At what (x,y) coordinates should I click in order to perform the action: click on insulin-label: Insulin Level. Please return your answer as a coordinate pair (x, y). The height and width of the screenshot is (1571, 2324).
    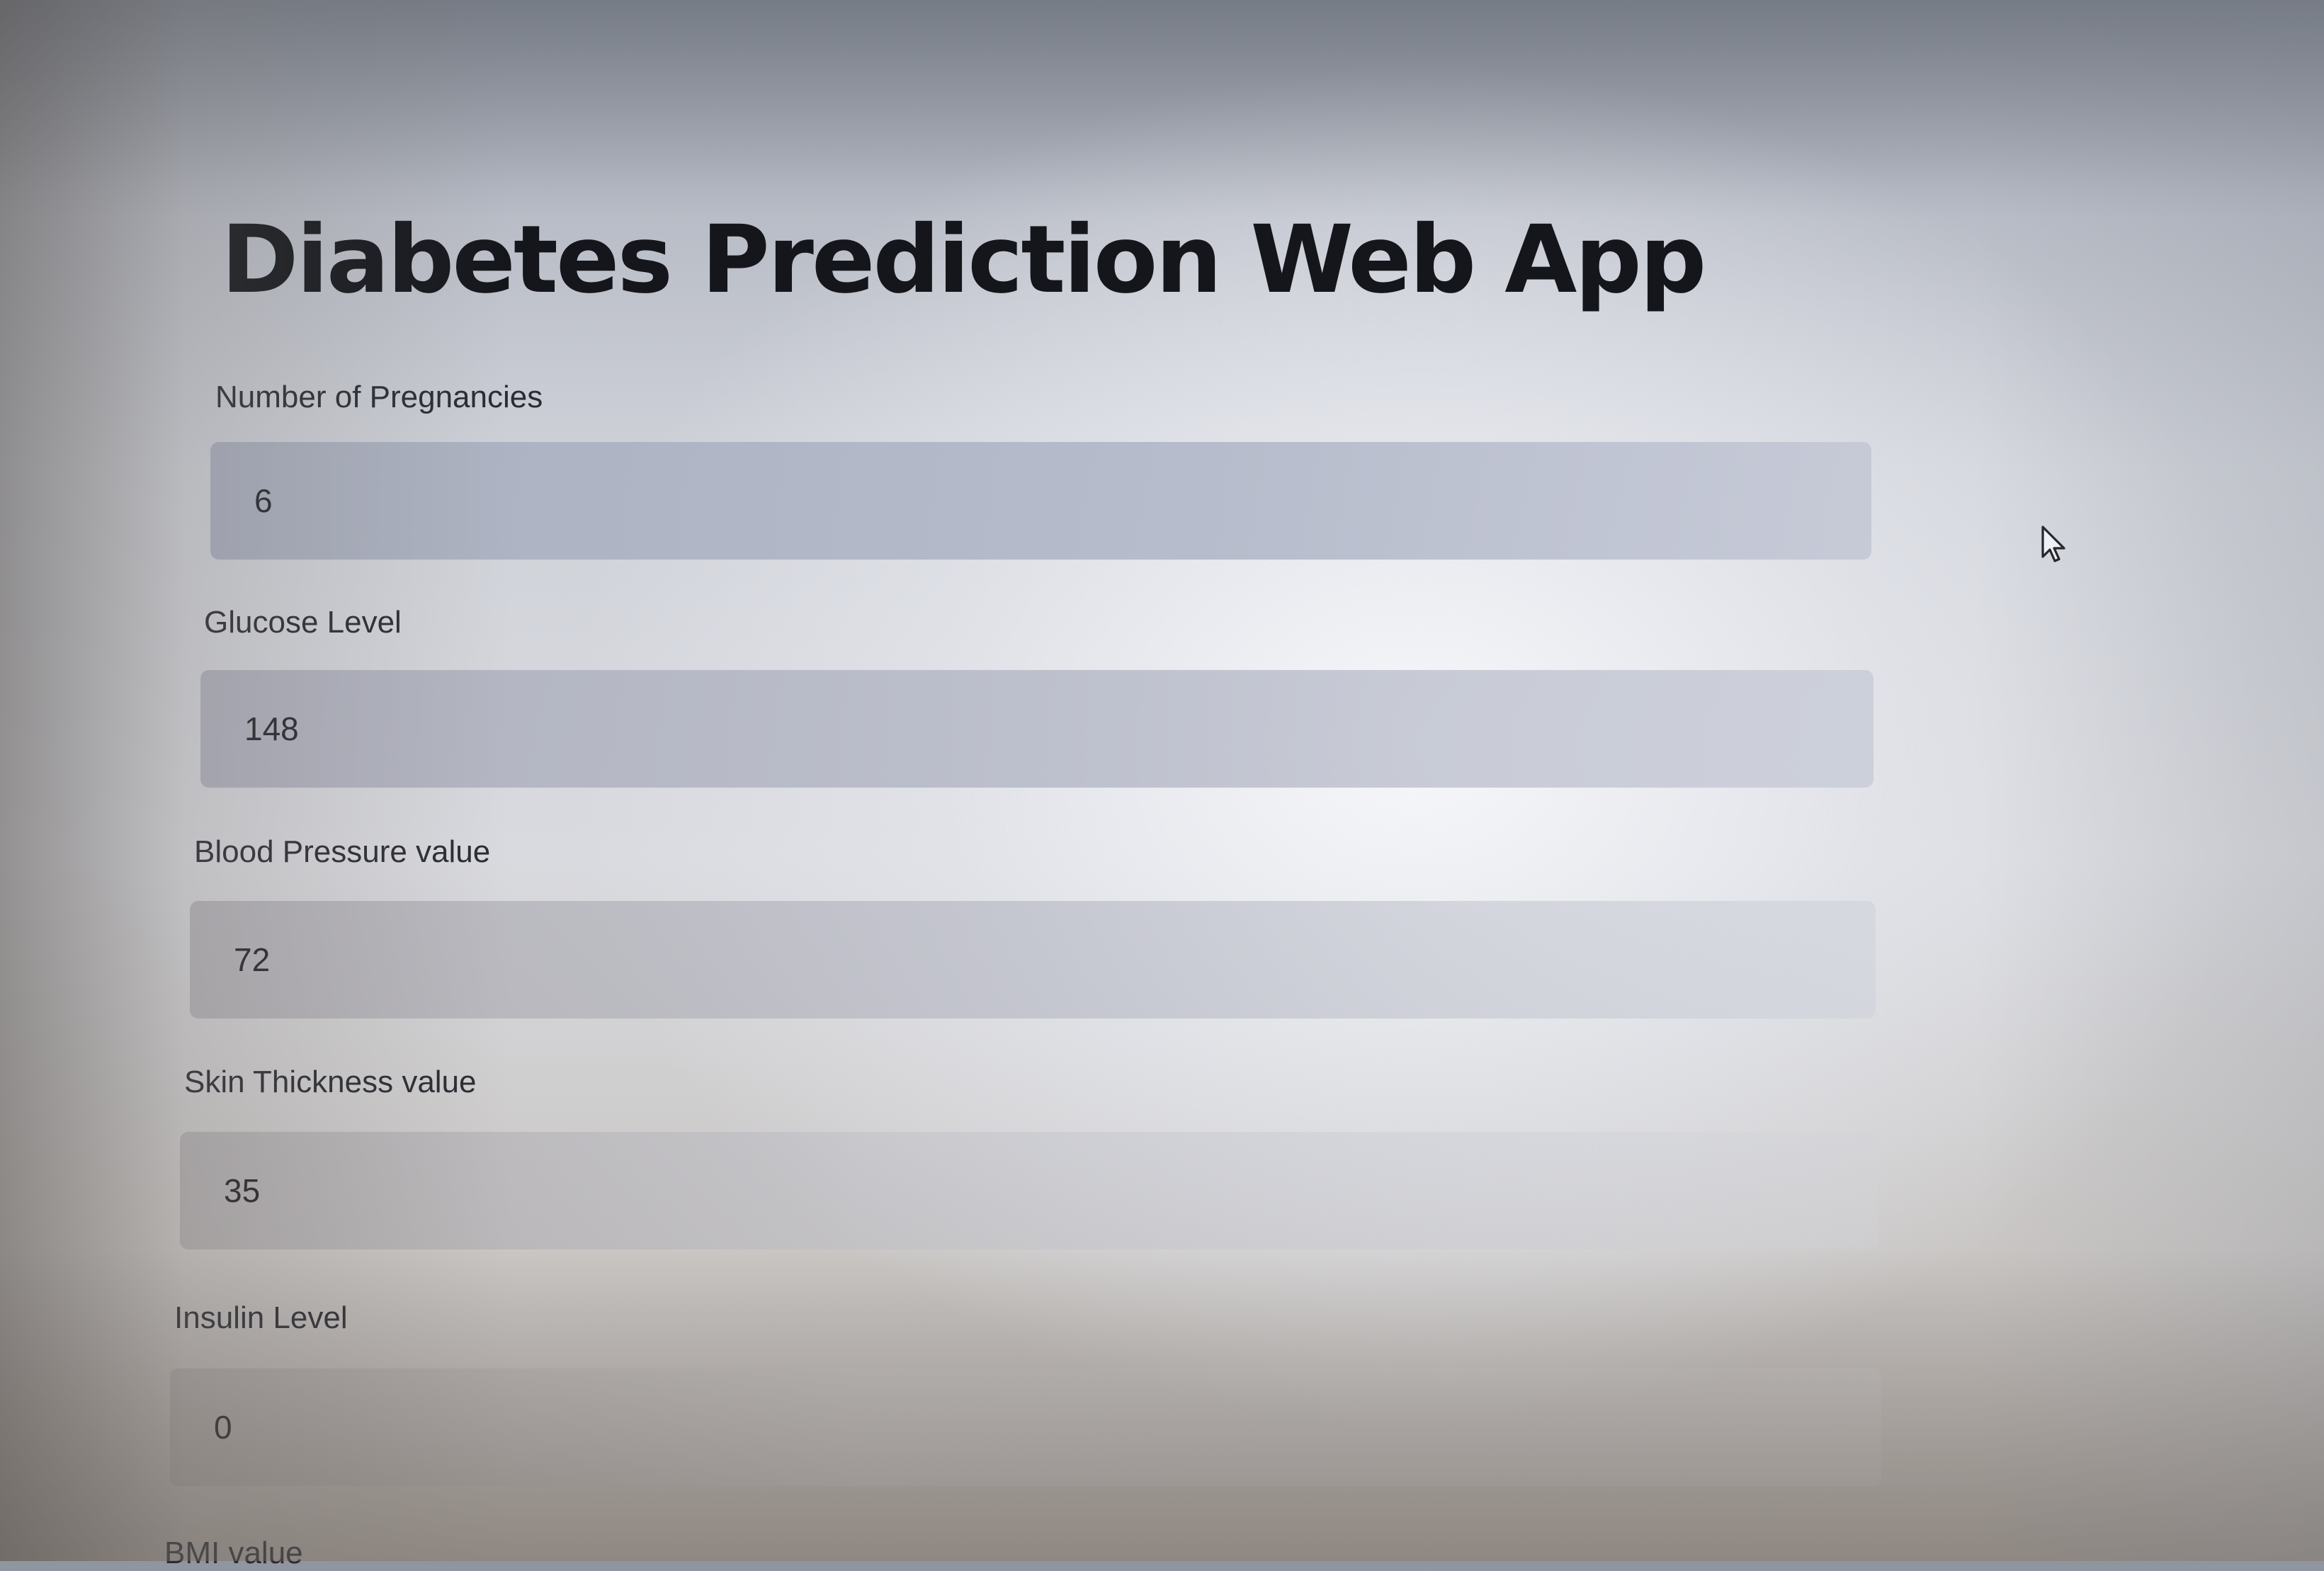
    Looking at the image, I should click on (261, 1317).